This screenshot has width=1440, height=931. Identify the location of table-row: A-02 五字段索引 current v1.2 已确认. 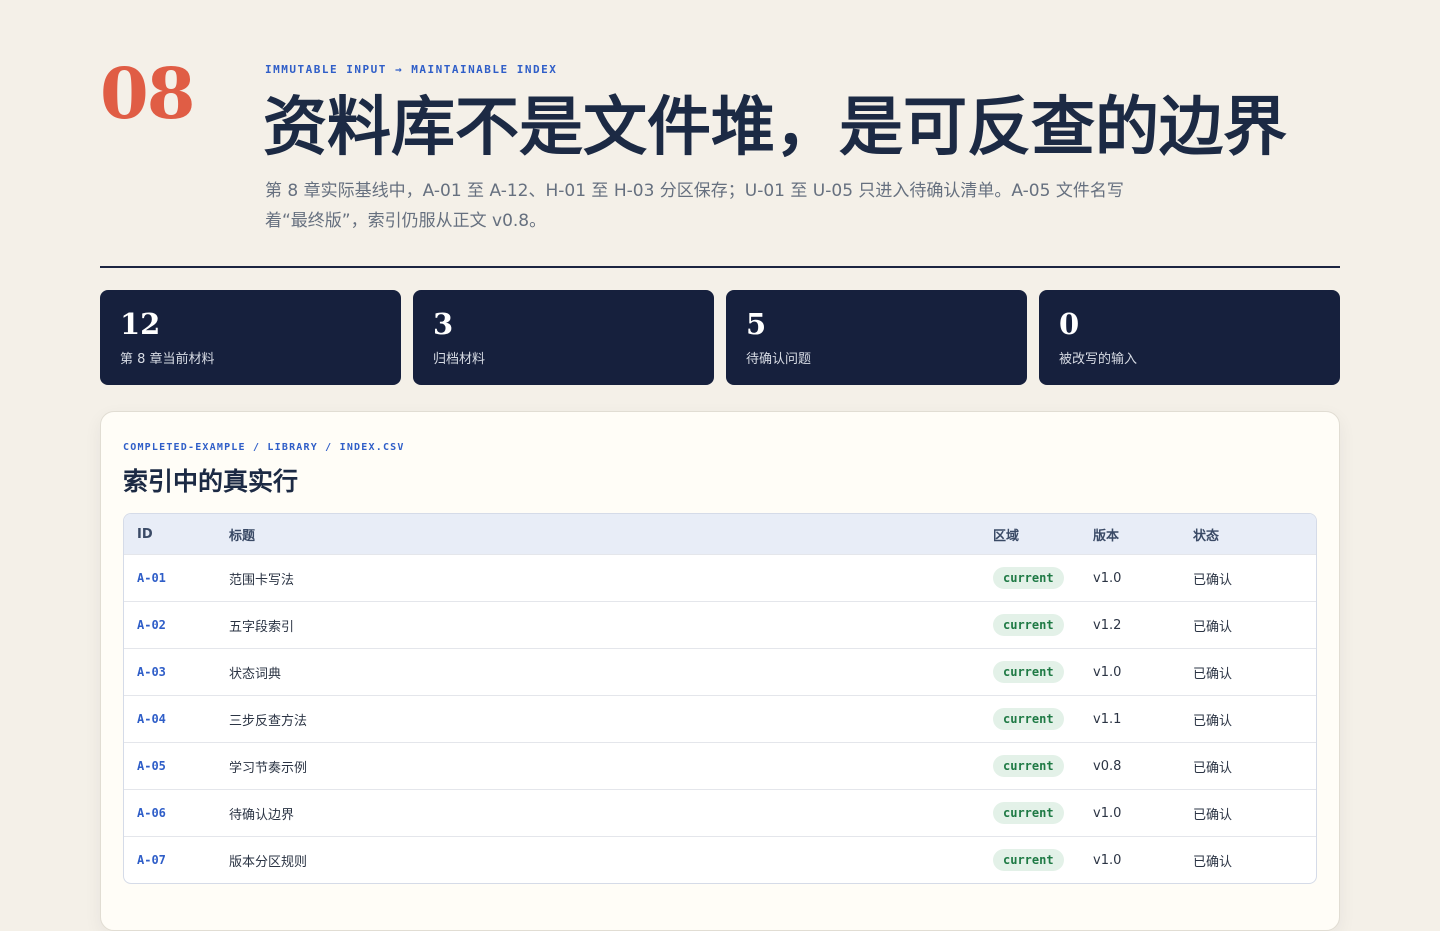
(720, 624).